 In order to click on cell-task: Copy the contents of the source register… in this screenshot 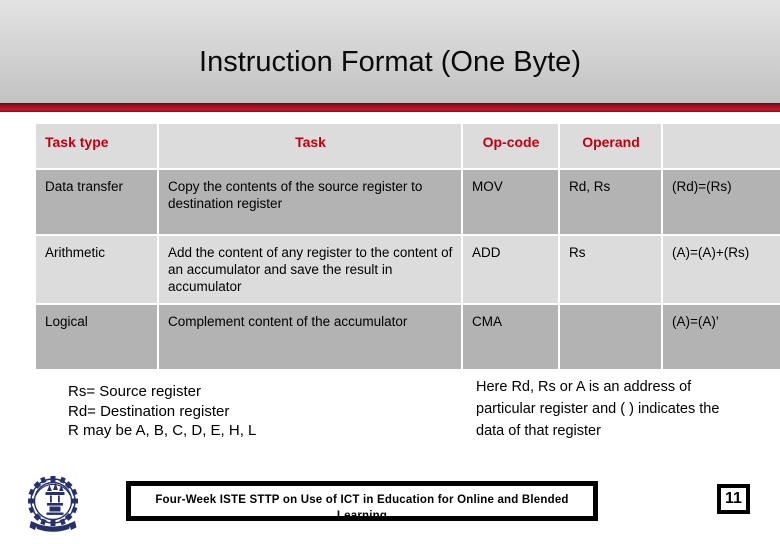, I will do `click(310, 202)`.